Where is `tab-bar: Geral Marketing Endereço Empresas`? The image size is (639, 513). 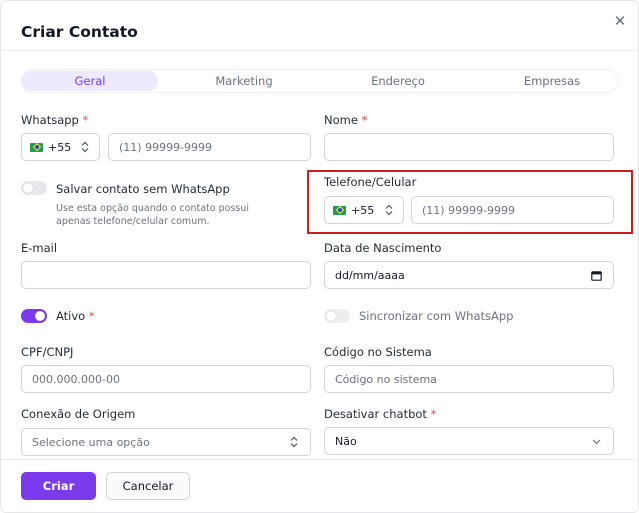
tab-bar: Geral Marketing Endereço Empresas is located at coordinates (320, 81).